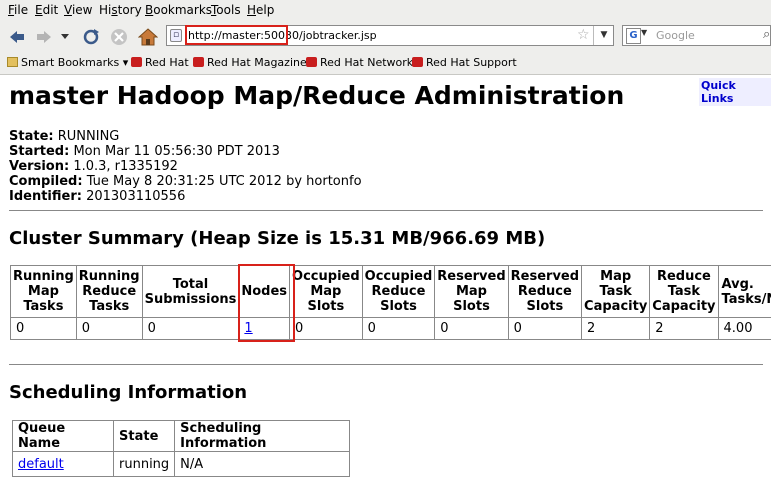 This screenshot has height=477, width=771. What do you see at coordinates (190, 291) in the screenshot?
I see `col-total-submissions: Total Submissions` at bounding box center [190, 291].